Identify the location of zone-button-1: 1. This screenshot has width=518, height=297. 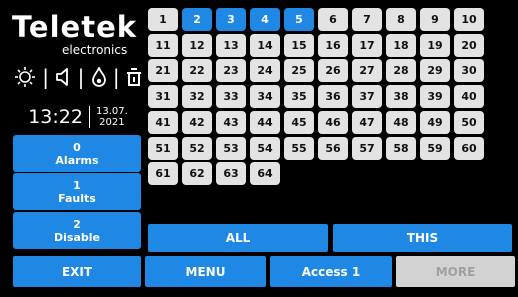
(163, 19).